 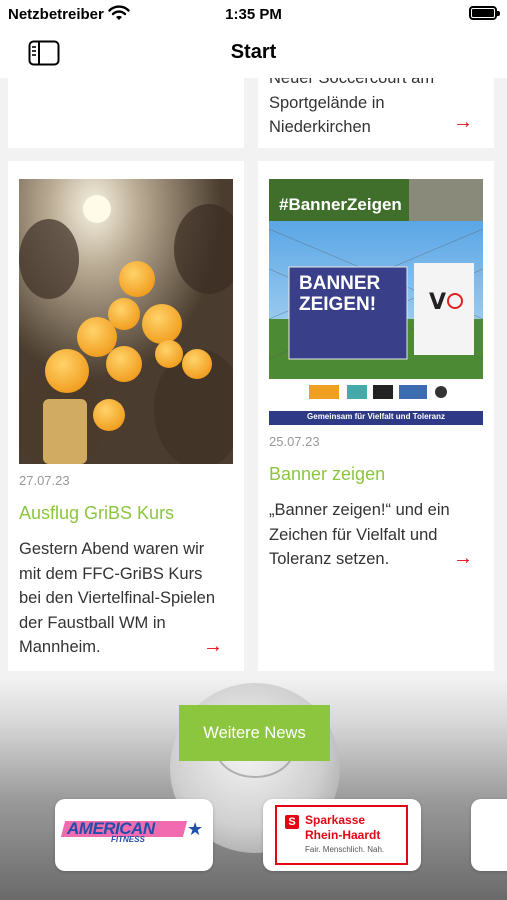 What do you see at coordinates (359, 510) in the screenshot?
I see `card-excerpt-line: „Banner zeigen!“ und ein` at bounding box center [359, 510].